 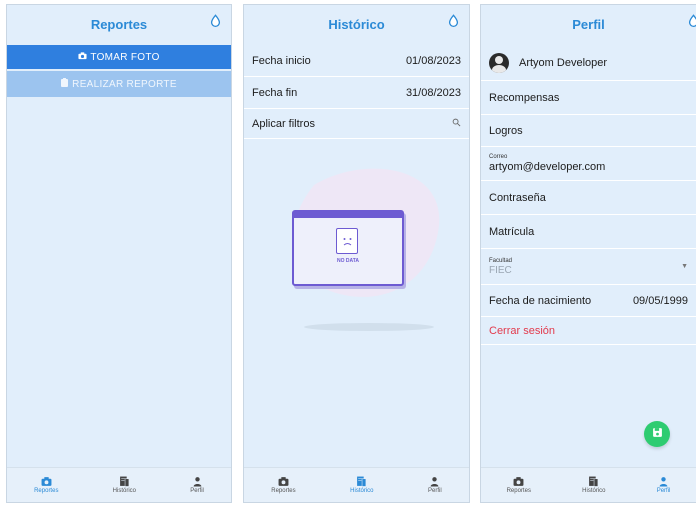 What do you see at coordinates (125, 57) in the screenshot?
I see `take-photo-label: TOMAR FOTO` at bounding box center [125, 57].